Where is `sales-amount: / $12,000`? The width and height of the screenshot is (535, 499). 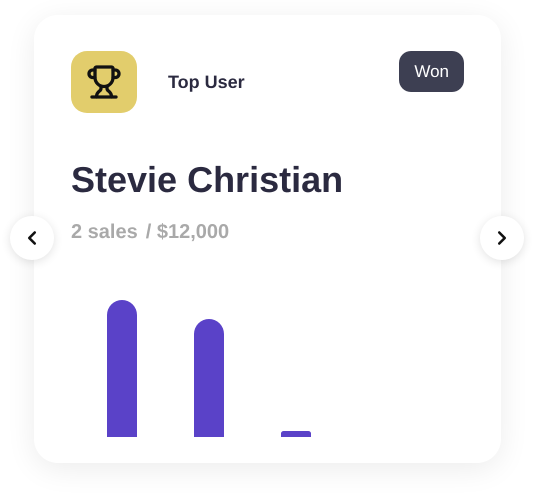 sales-amount: / $12,000 is located at coordinates (188, 232).